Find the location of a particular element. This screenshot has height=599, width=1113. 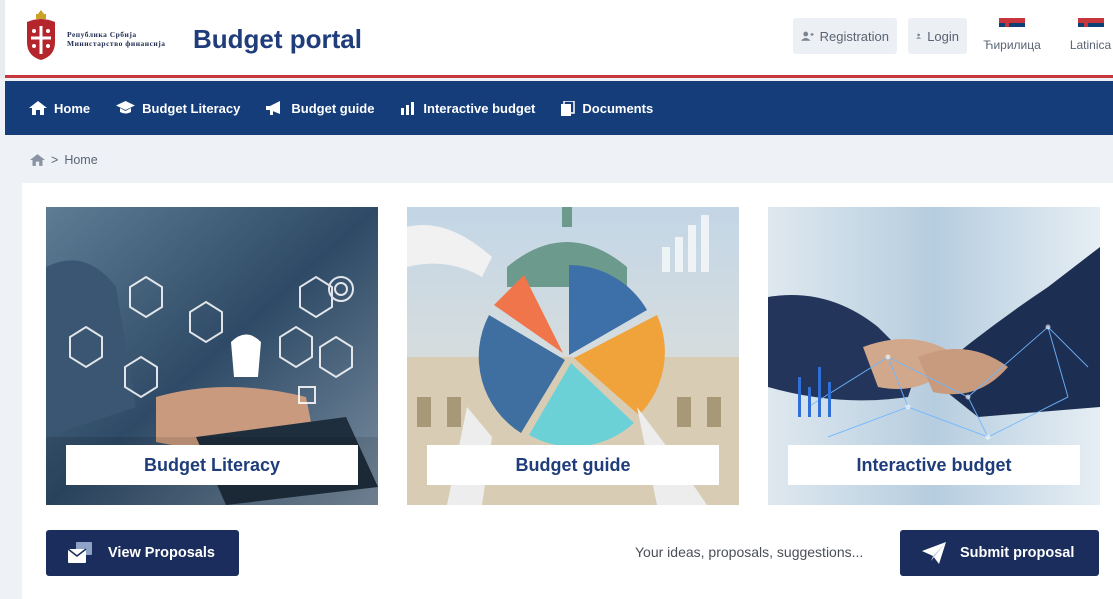

tile-label: Interactive budget is located at coordinates (934, 465).